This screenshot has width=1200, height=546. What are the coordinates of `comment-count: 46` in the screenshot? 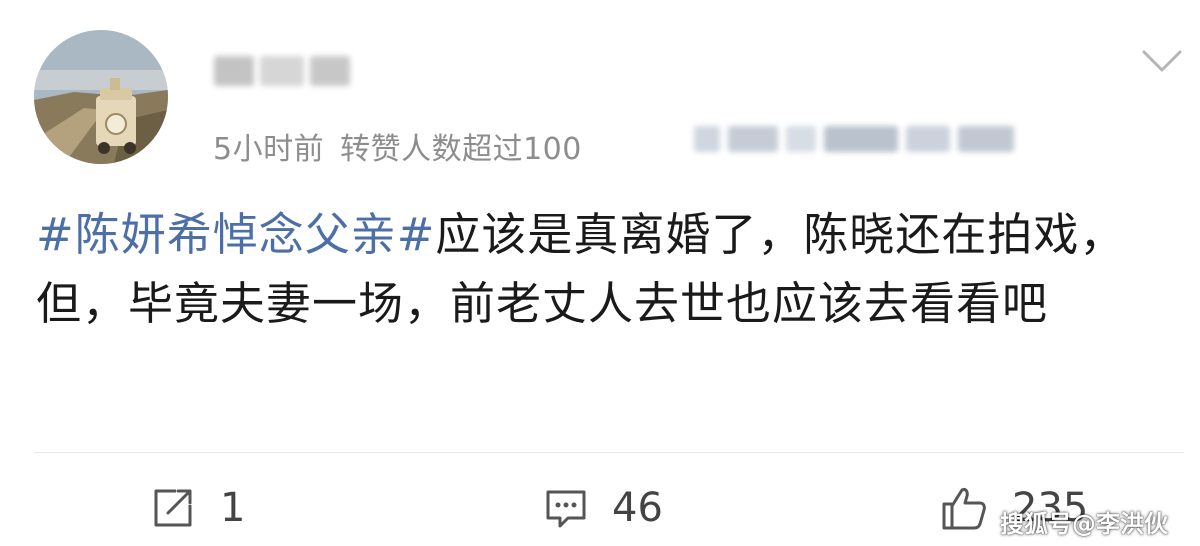 It's located at (637, 508).